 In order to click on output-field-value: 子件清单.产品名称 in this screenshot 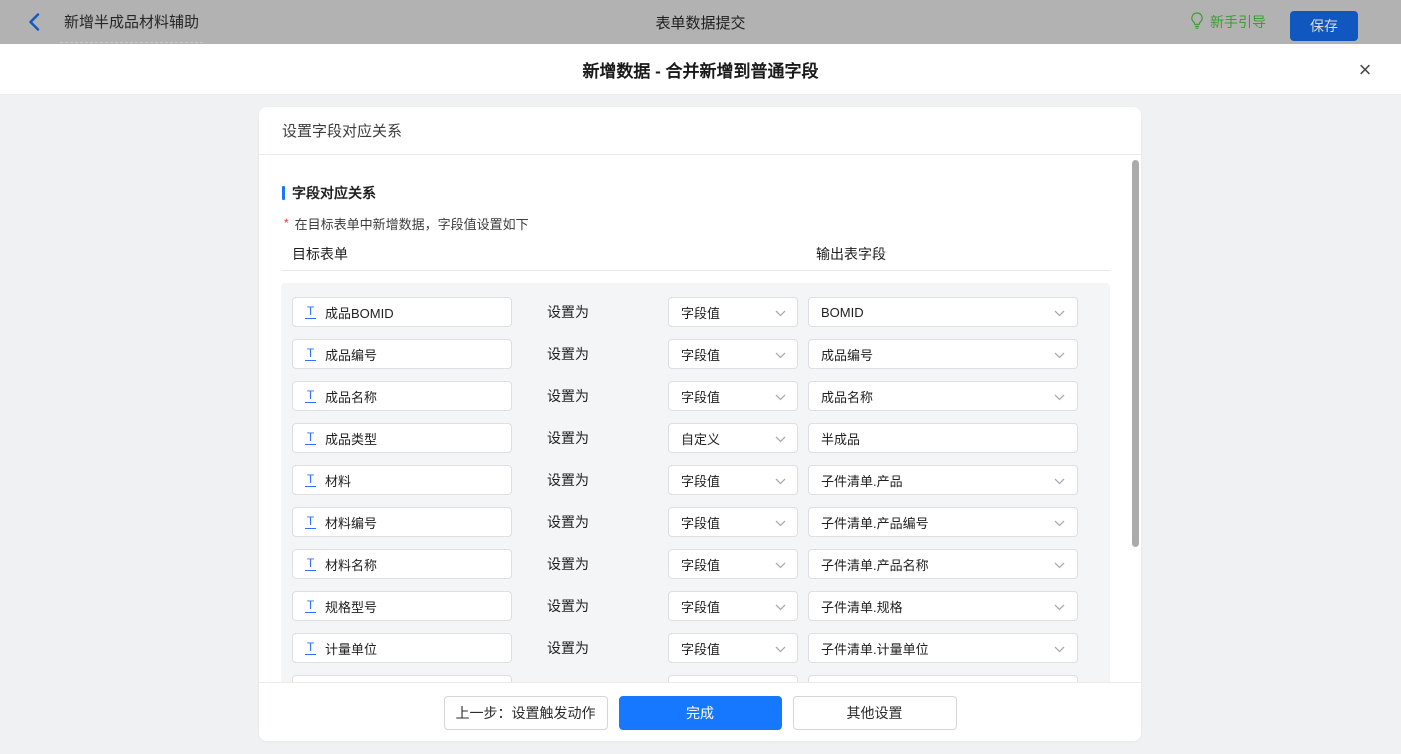, I will do `click(875, 565)`.